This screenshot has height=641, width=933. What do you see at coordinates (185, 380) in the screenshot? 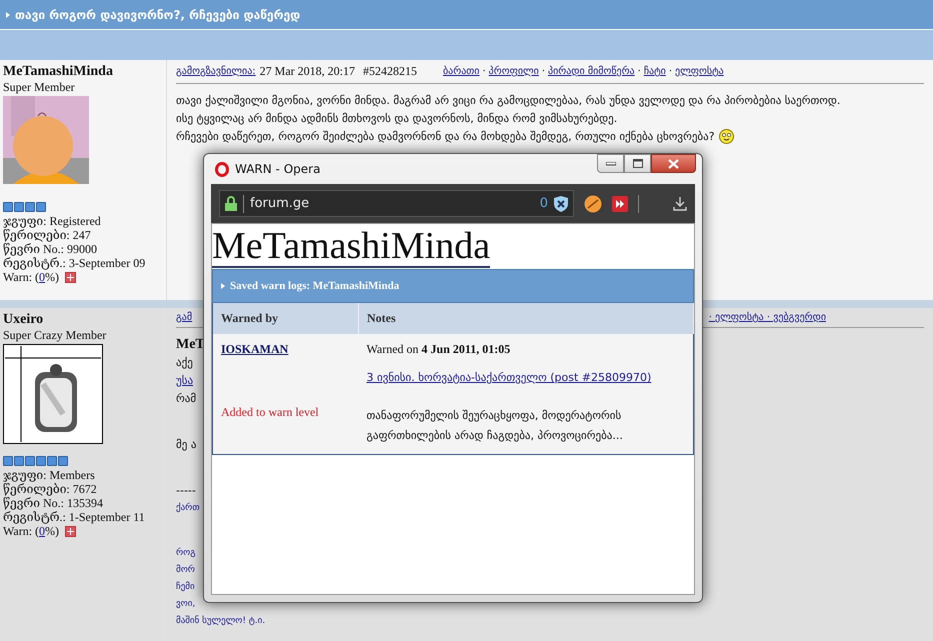
I see `post-link: უსა` at bounding box center [185, 380].